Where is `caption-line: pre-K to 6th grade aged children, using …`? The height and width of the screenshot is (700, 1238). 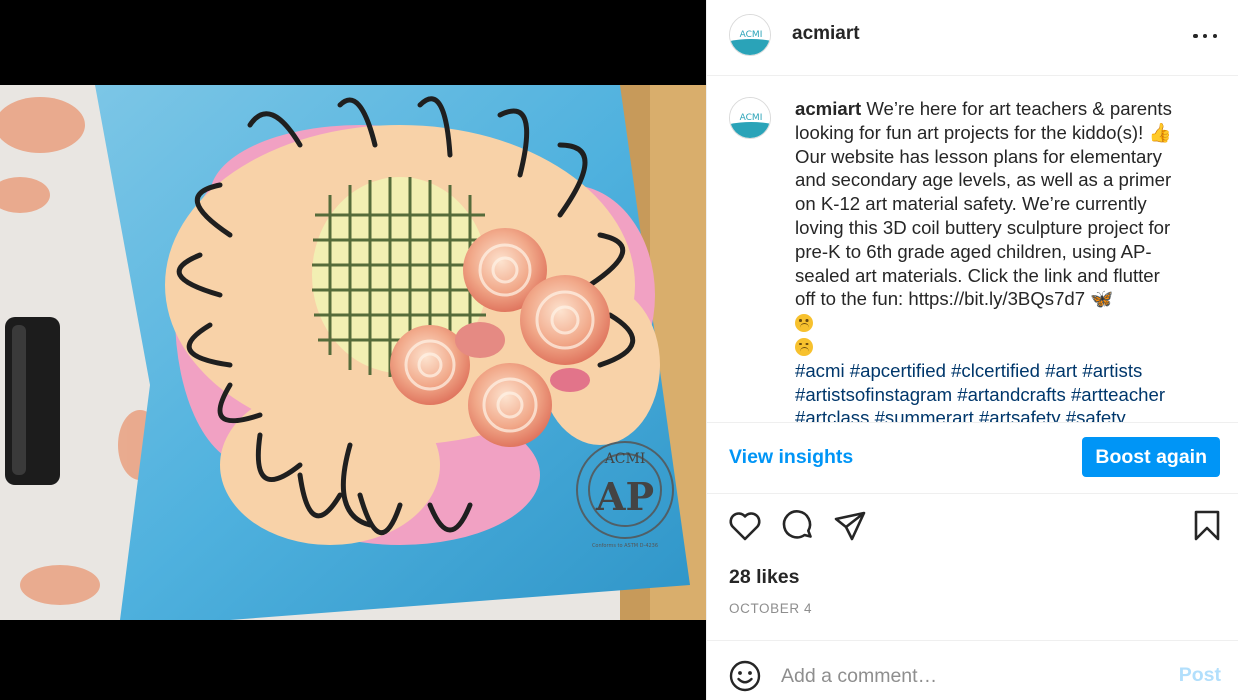
caption-line: pre-K to 6th grade aged children, using … is located at coordinates (973, 251).